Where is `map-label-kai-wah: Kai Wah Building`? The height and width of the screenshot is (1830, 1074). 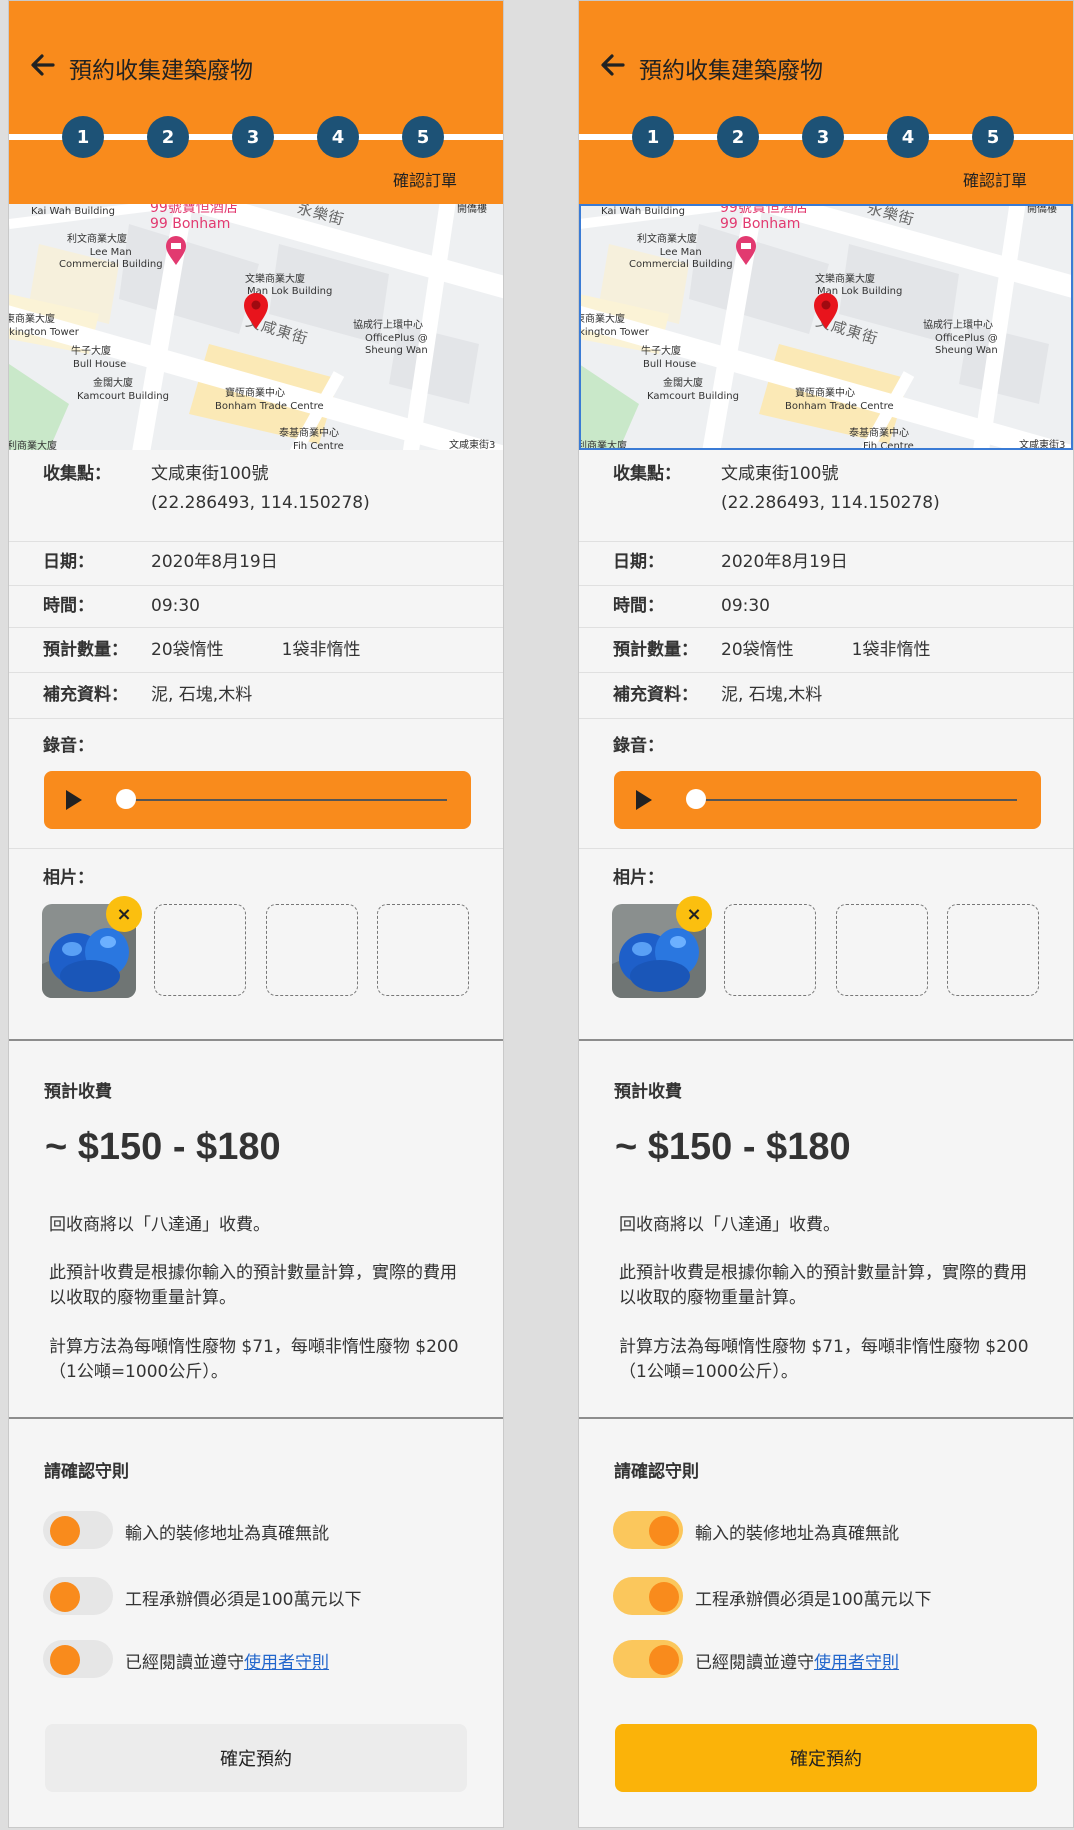 map-label-kai-wah: Kai Wah Building is located at coordinates (73, 211).